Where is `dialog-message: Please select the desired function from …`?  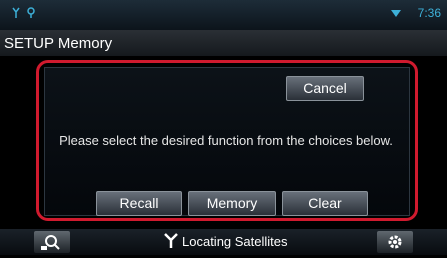
dialog-message: Please select the desired function from … is located at coordinates (226, 140).